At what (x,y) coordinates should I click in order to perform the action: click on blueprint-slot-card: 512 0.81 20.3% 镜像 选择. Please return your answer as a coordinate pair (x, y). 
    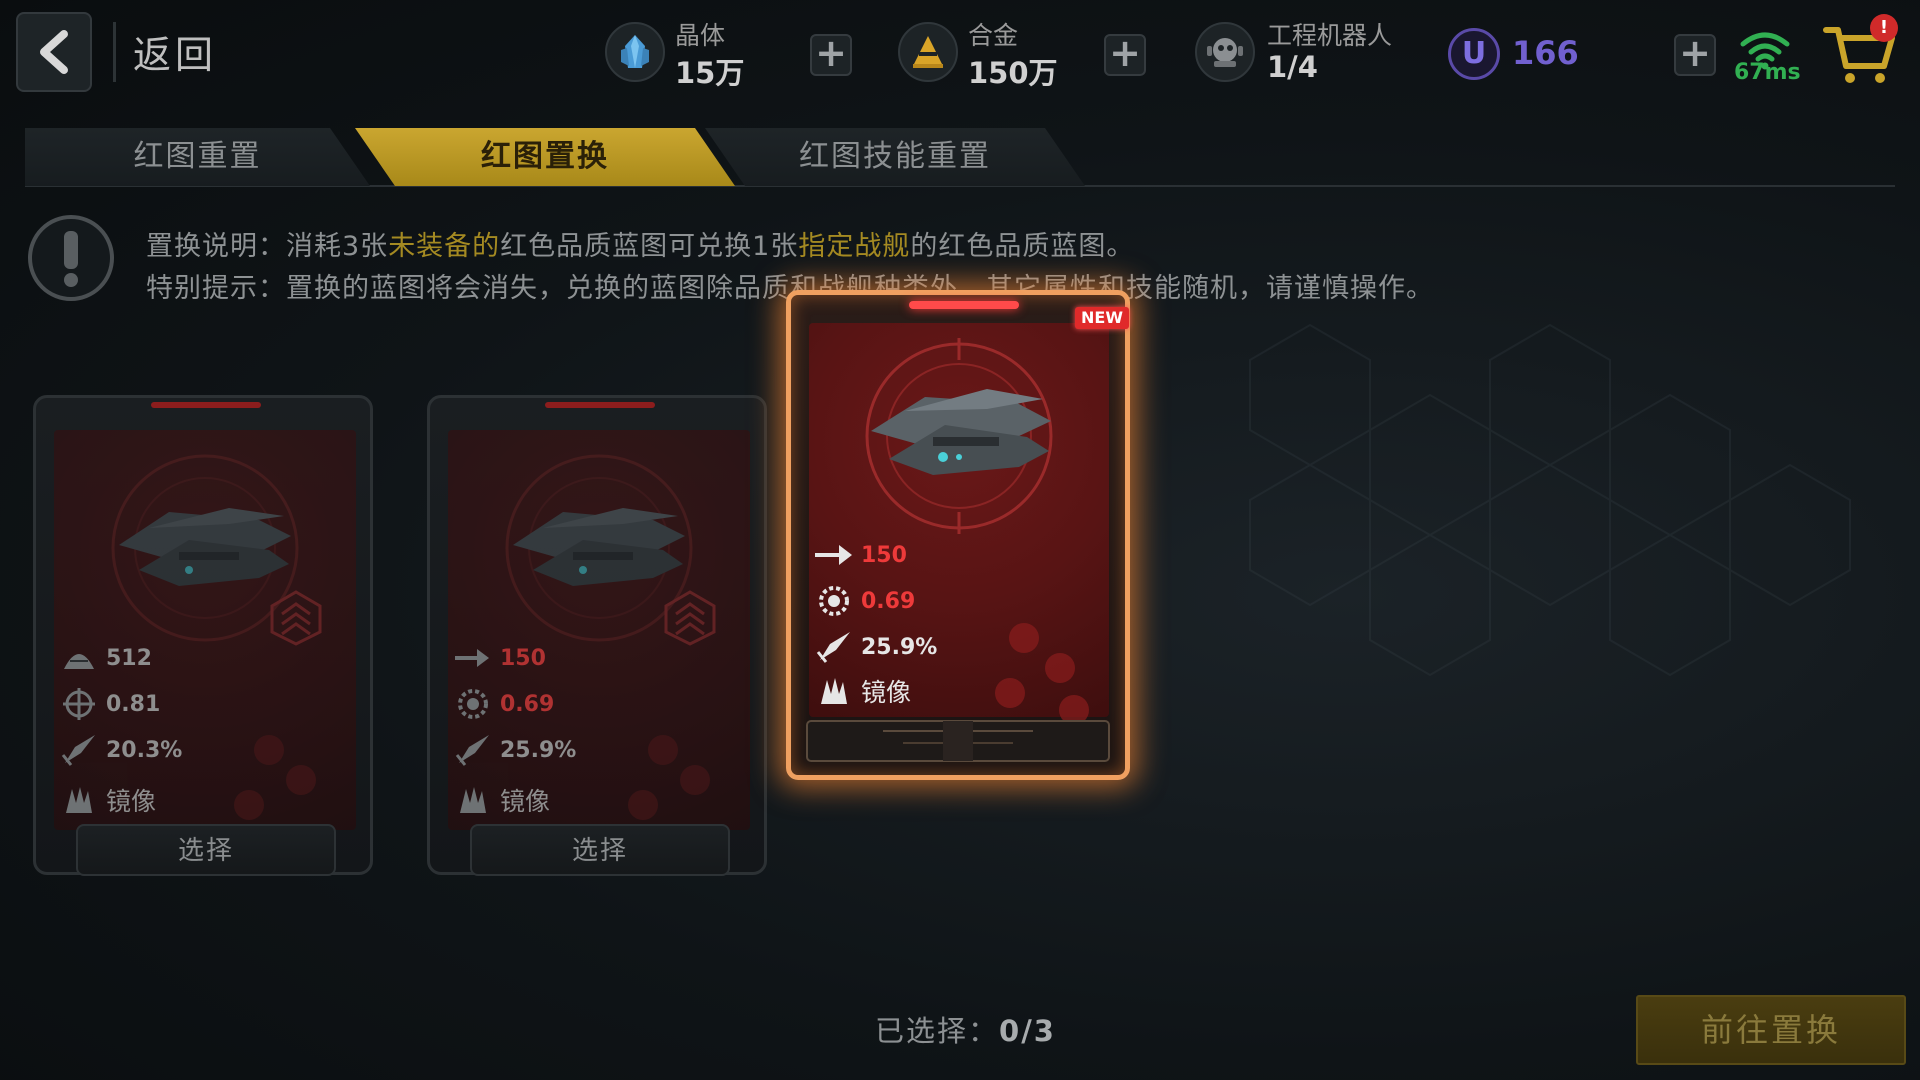
    Looking at the image, I should click on (203, 635).